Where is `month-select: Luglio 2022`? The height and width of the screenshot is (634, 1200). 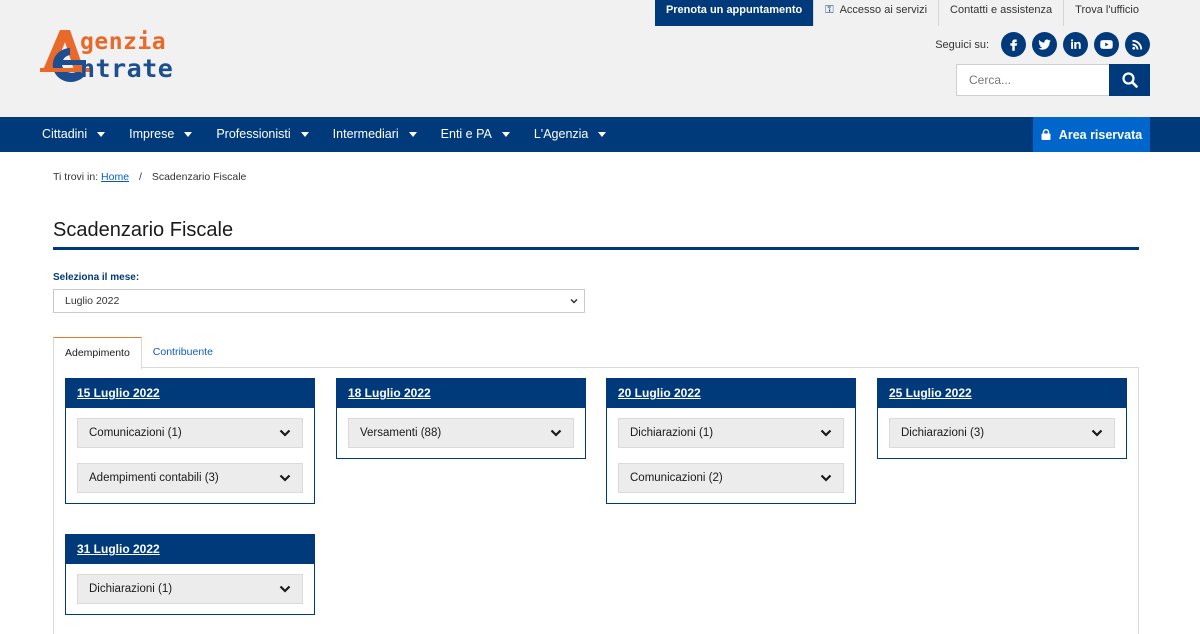 month-select: Luglio 2022 is located at coordinates (319, 301).